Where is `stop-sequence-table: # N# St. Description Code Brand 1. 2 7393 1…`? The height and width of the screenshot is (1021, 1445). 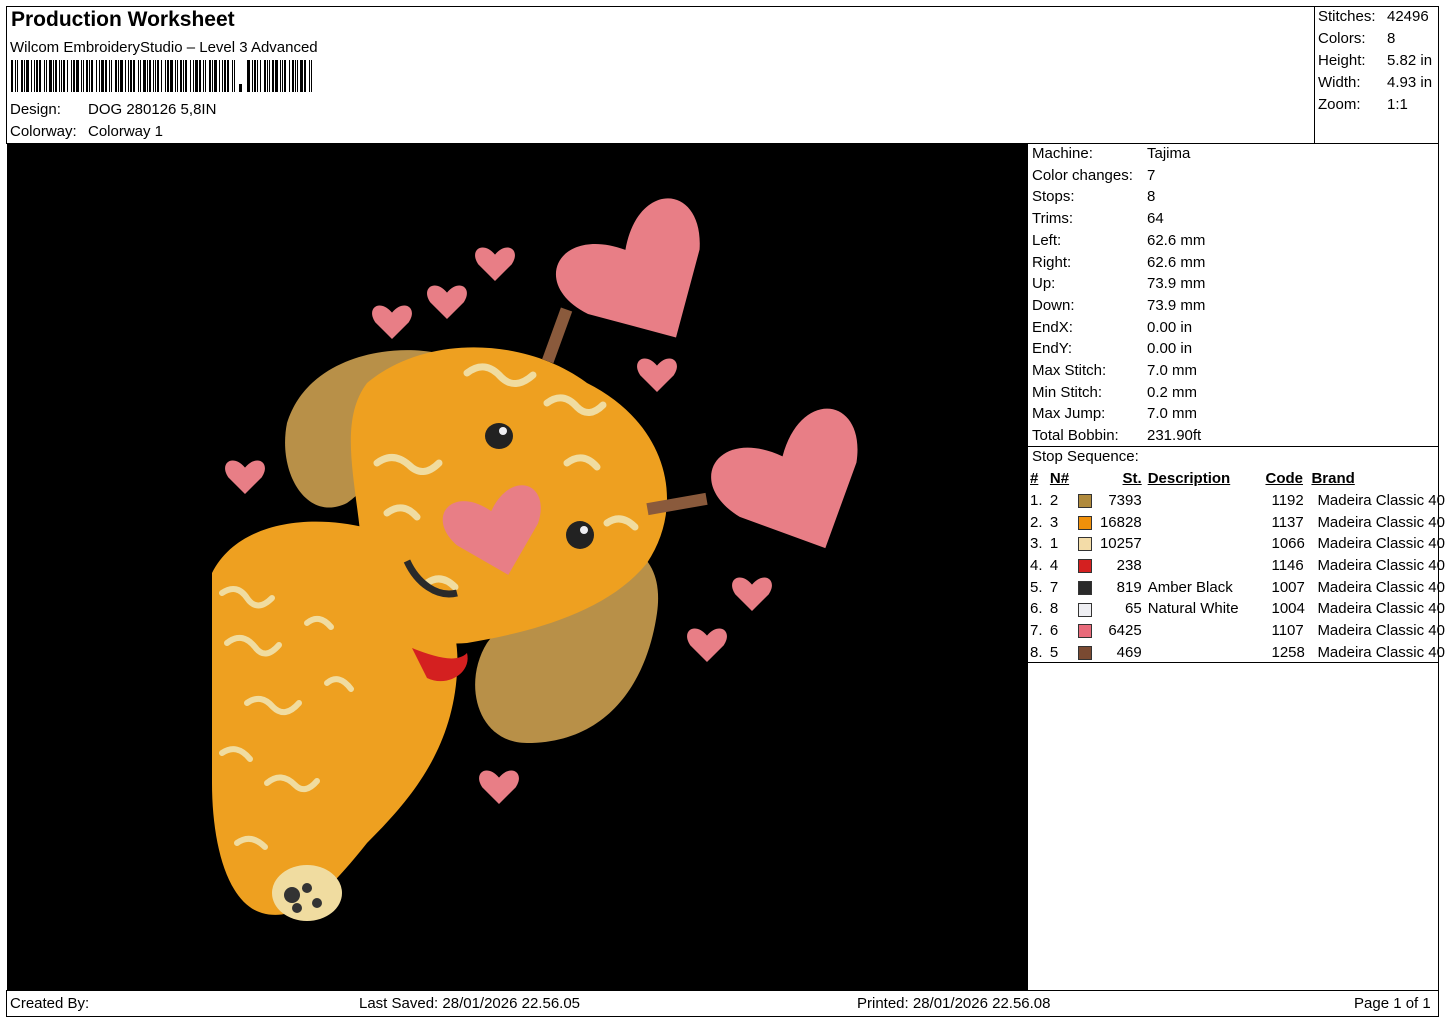
stop-sequence-table: # N# St. Description Code Brand 1. 2 7393 1… is located at coordinates (1237, 565).